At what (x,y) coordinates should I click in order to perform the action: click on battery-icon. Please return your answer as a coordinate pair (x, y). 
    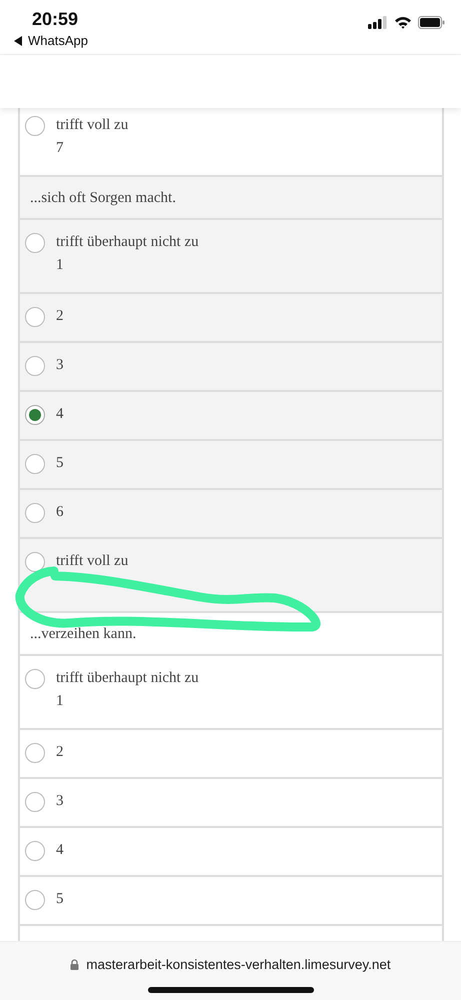
    Looking at the image, I should click on (431, 22).